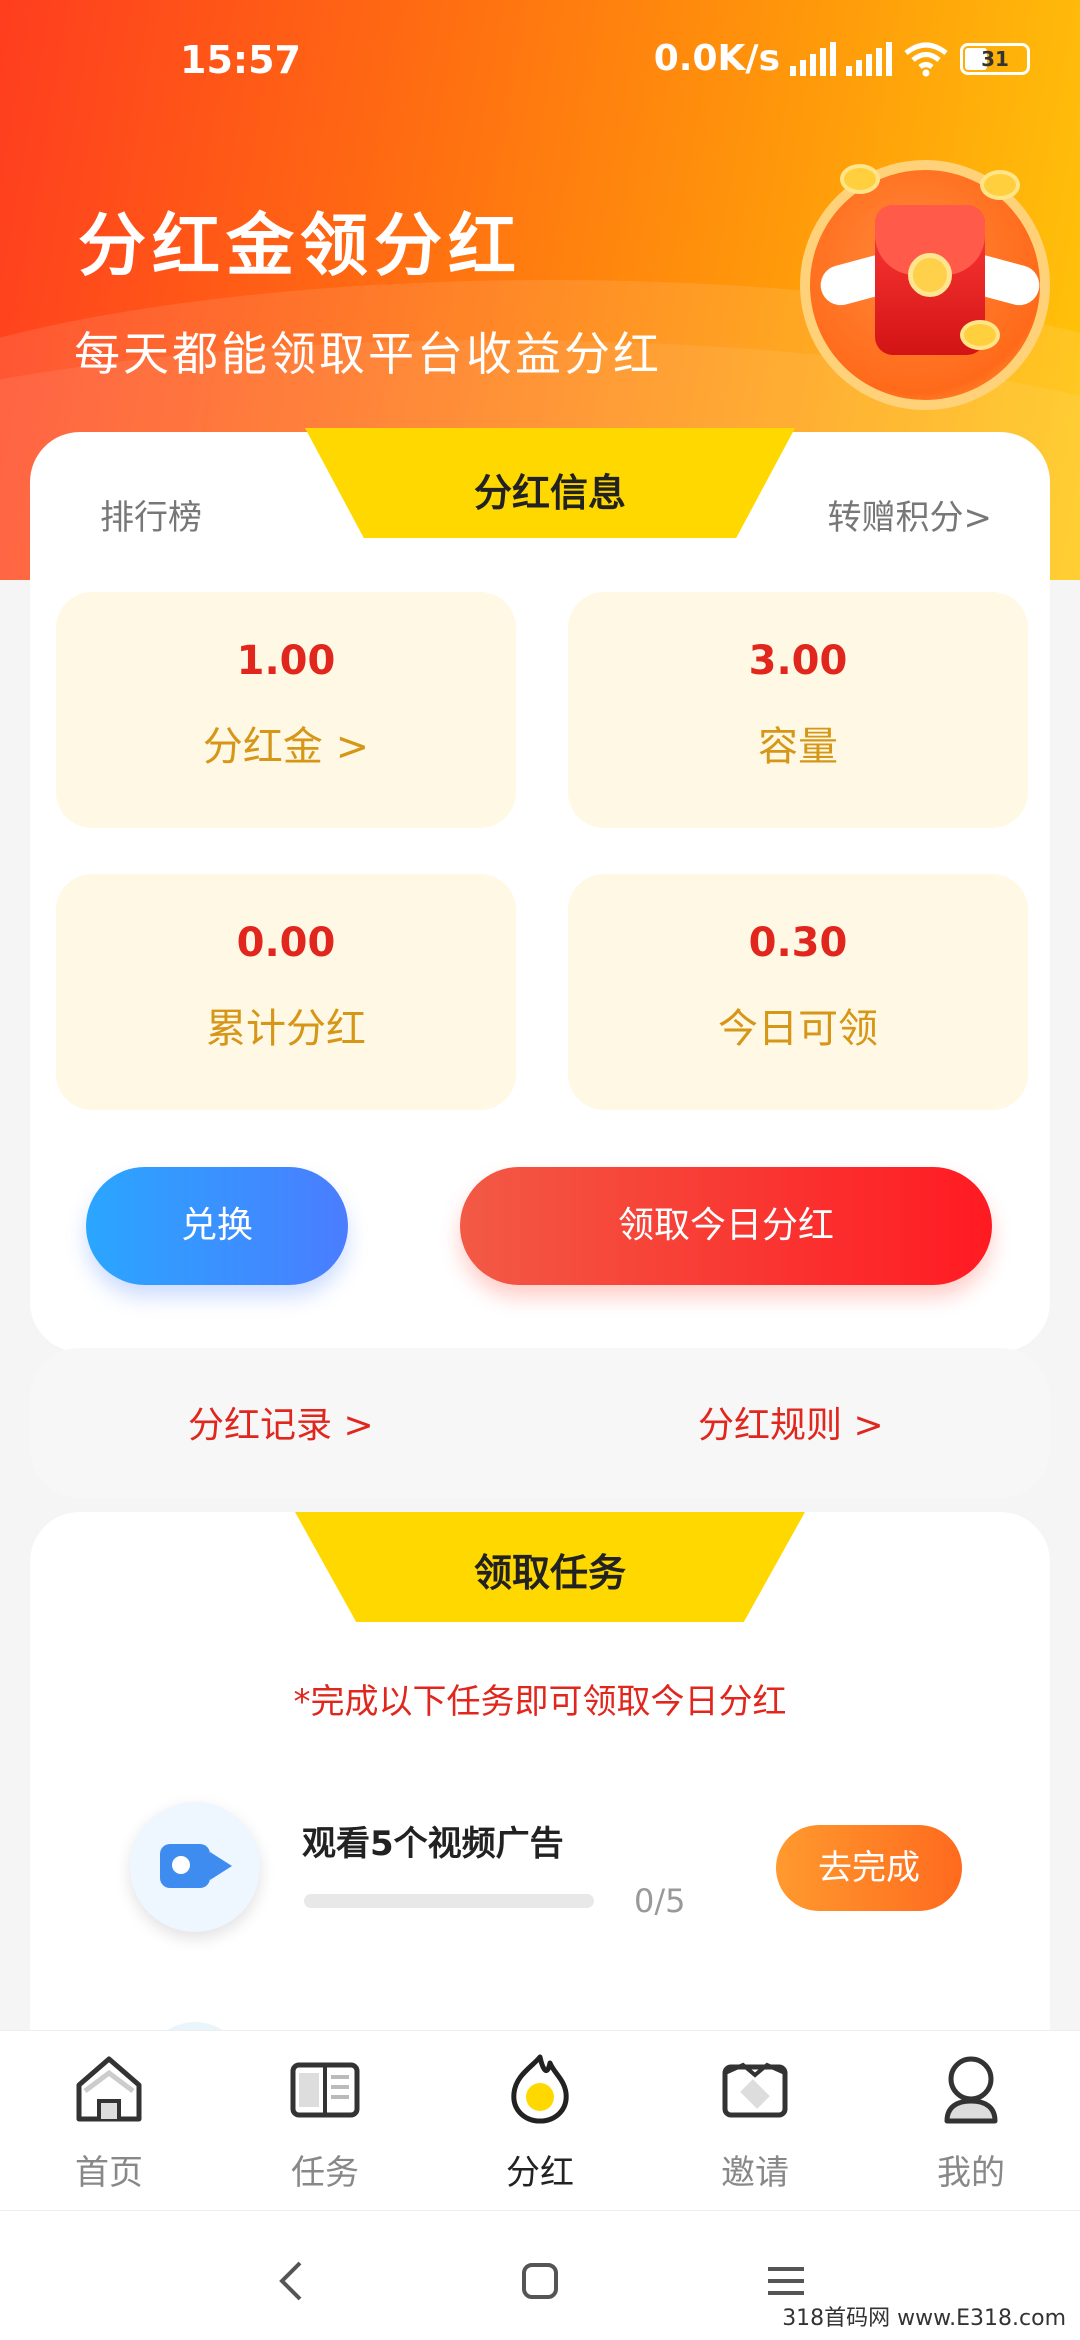 The height and width of the screenshot is (2340, 1080). Describe the element at coordinates (798, 710) in the screenshot. I see `stat-capacity: 3.00 容量` at that location.